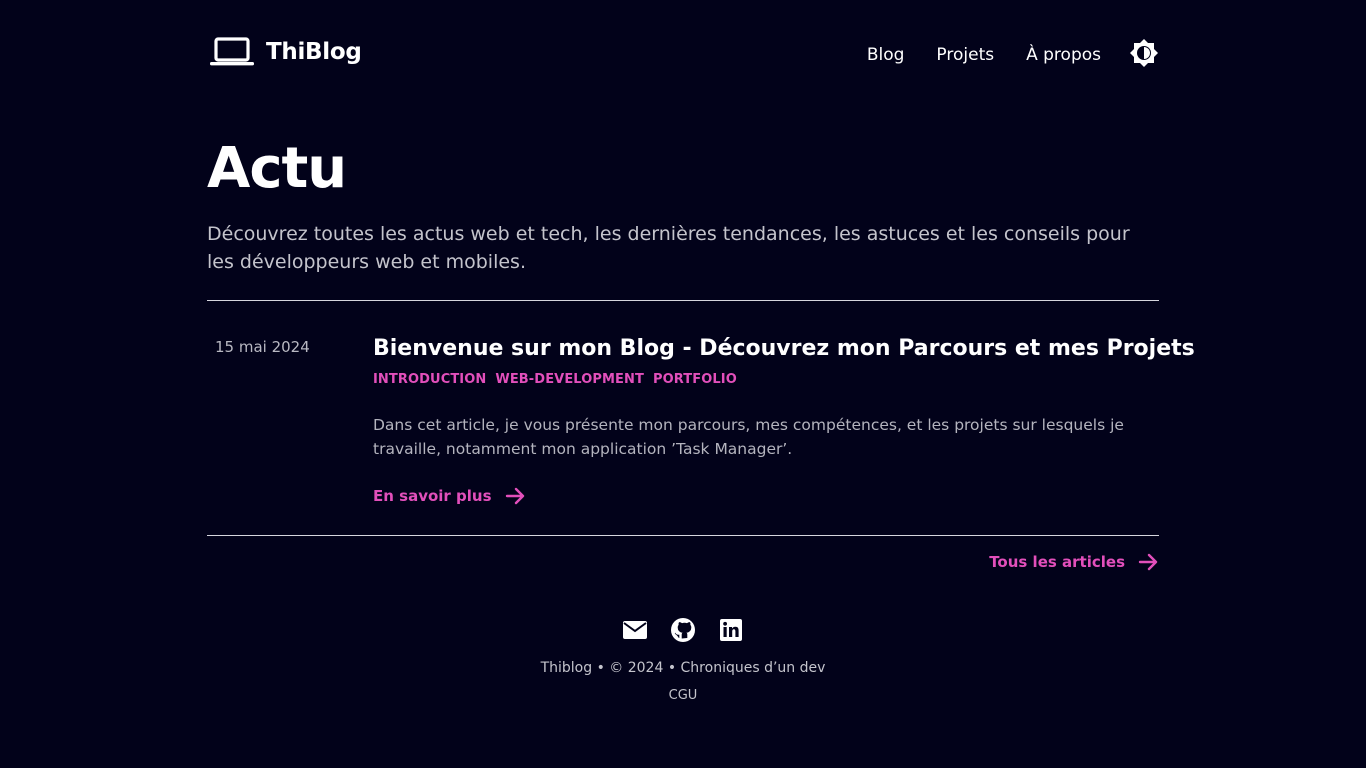 The height and width of the screenshot is (768, 1366). I want to click on github-link, so click(683, 632).